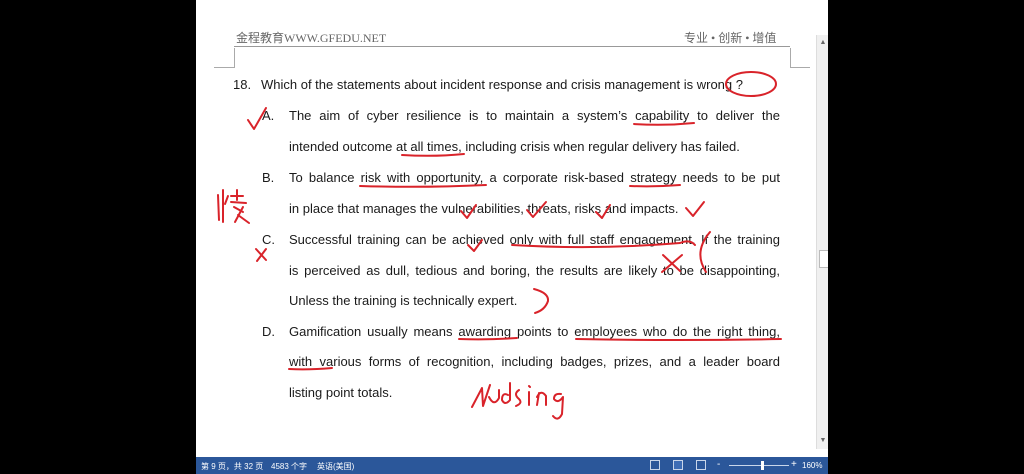  What do you see at coordinates (541, 301) in the screenshot?
I see `annotation-bracket-unless` at bounding box center [541, 301].